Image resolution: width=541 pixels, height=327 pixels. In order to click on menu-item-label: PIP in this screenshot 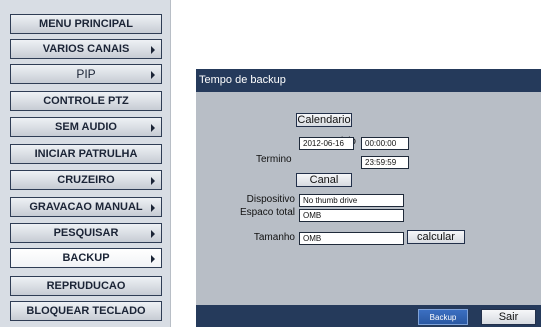, I will do `click(86, 74)`.